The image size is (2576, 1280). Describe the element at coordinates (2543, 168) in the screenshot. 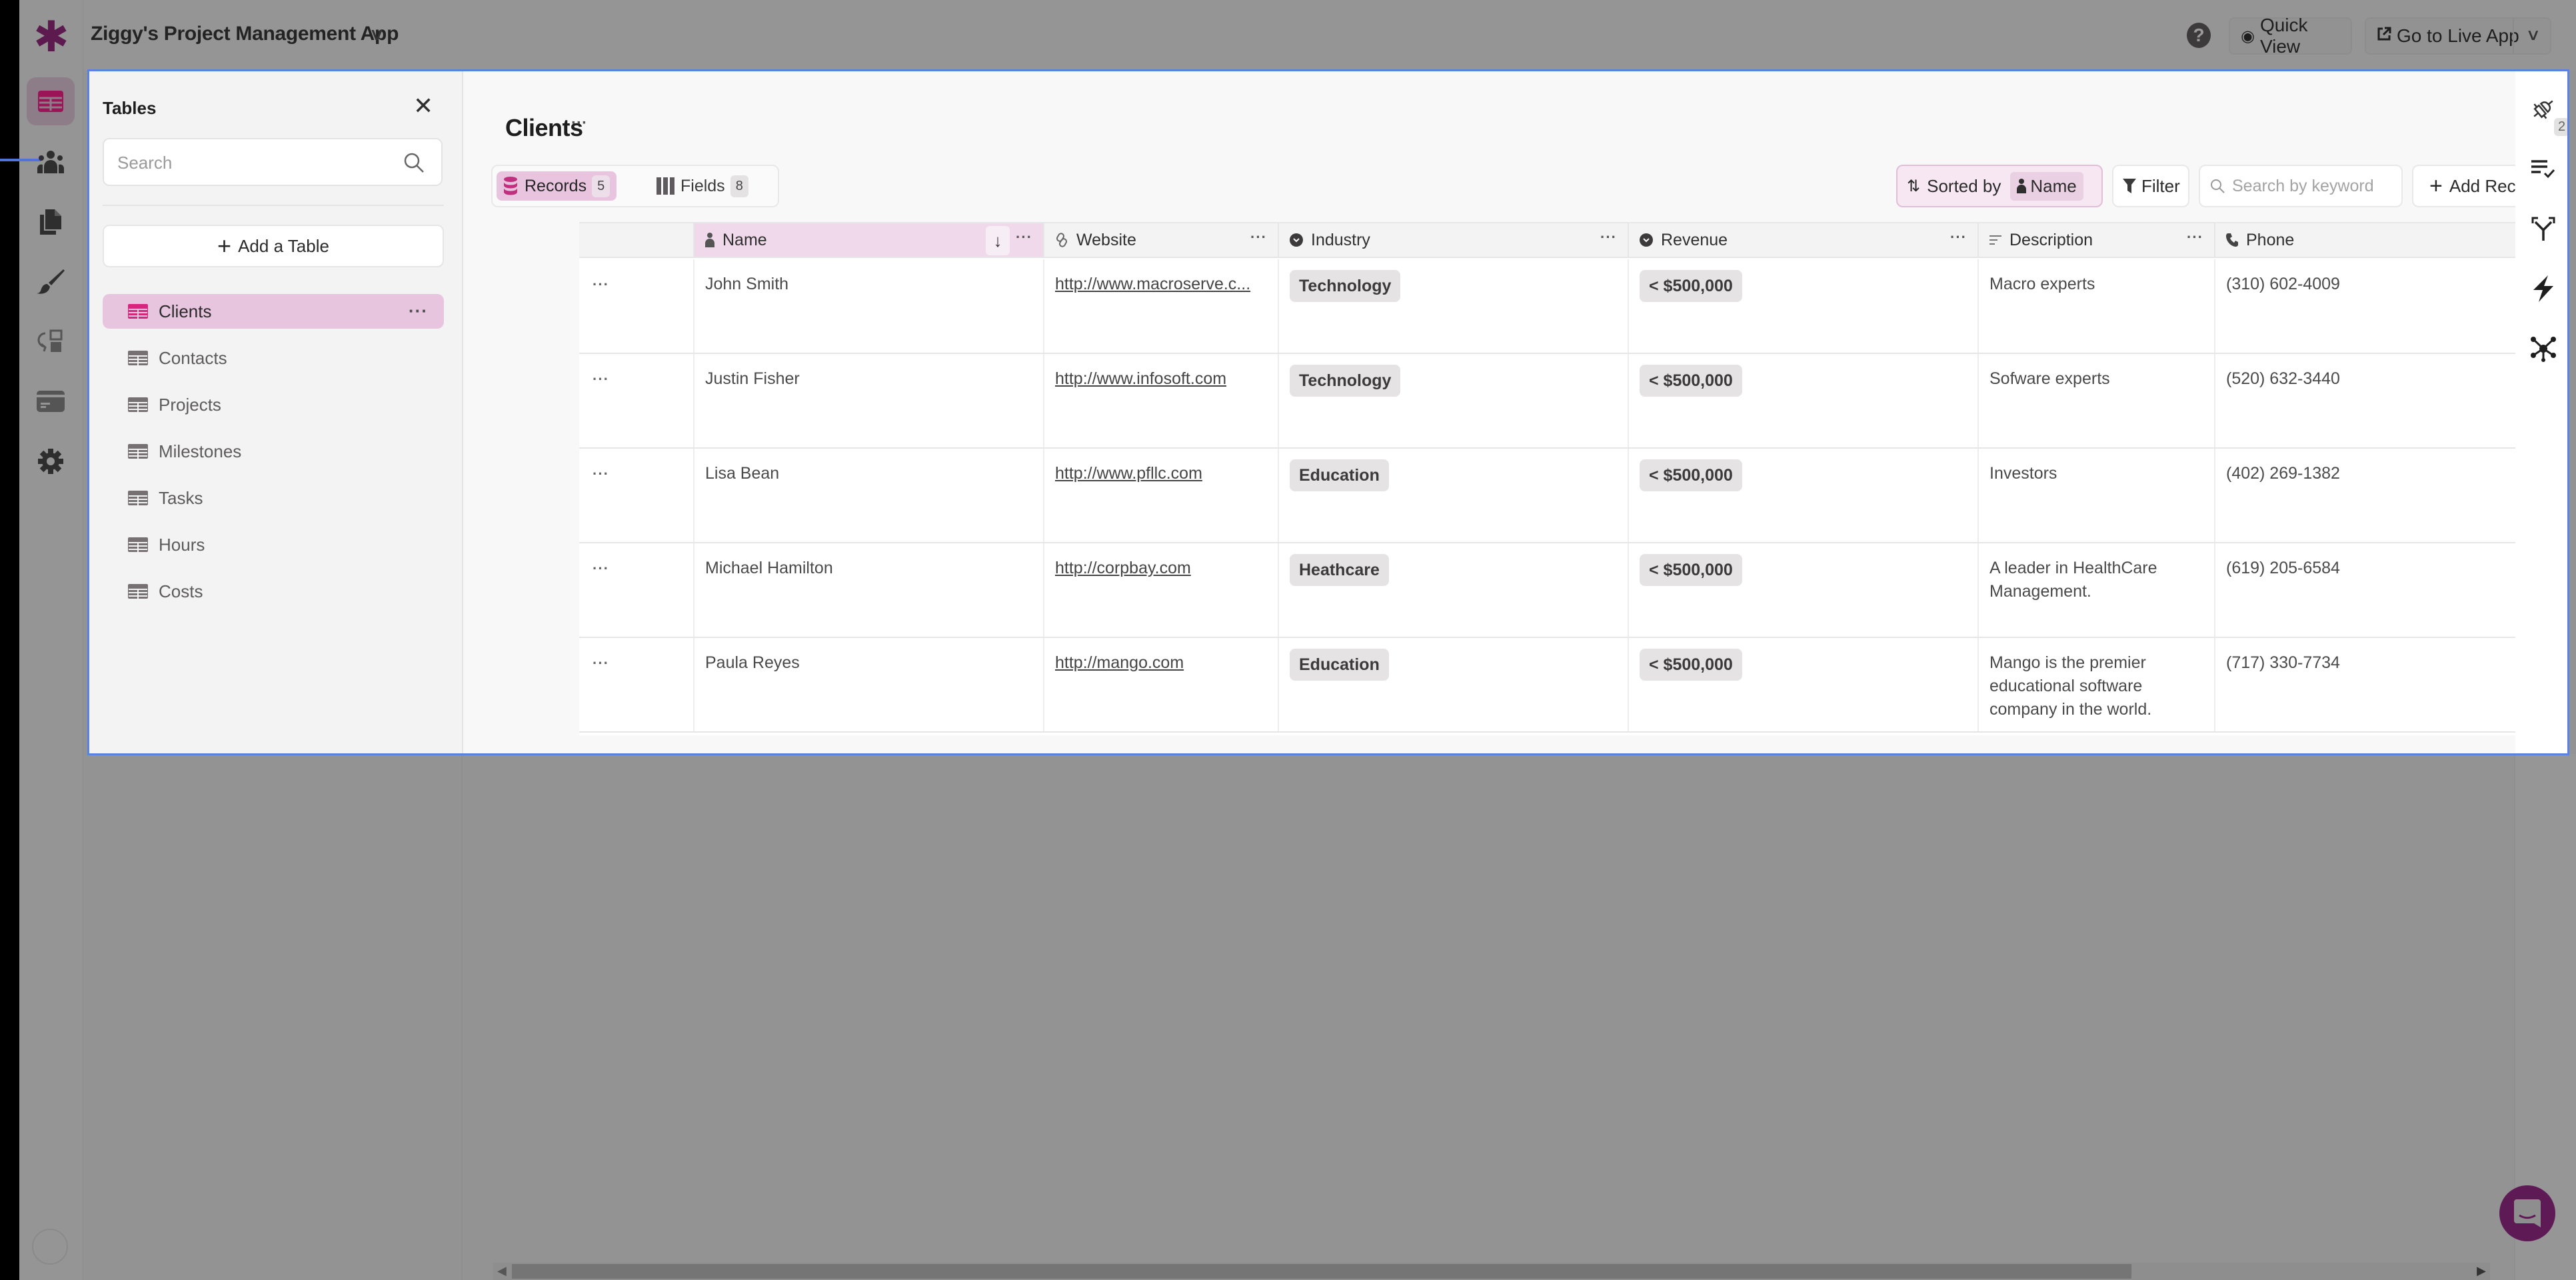

I see `checklist-icon` at that location.